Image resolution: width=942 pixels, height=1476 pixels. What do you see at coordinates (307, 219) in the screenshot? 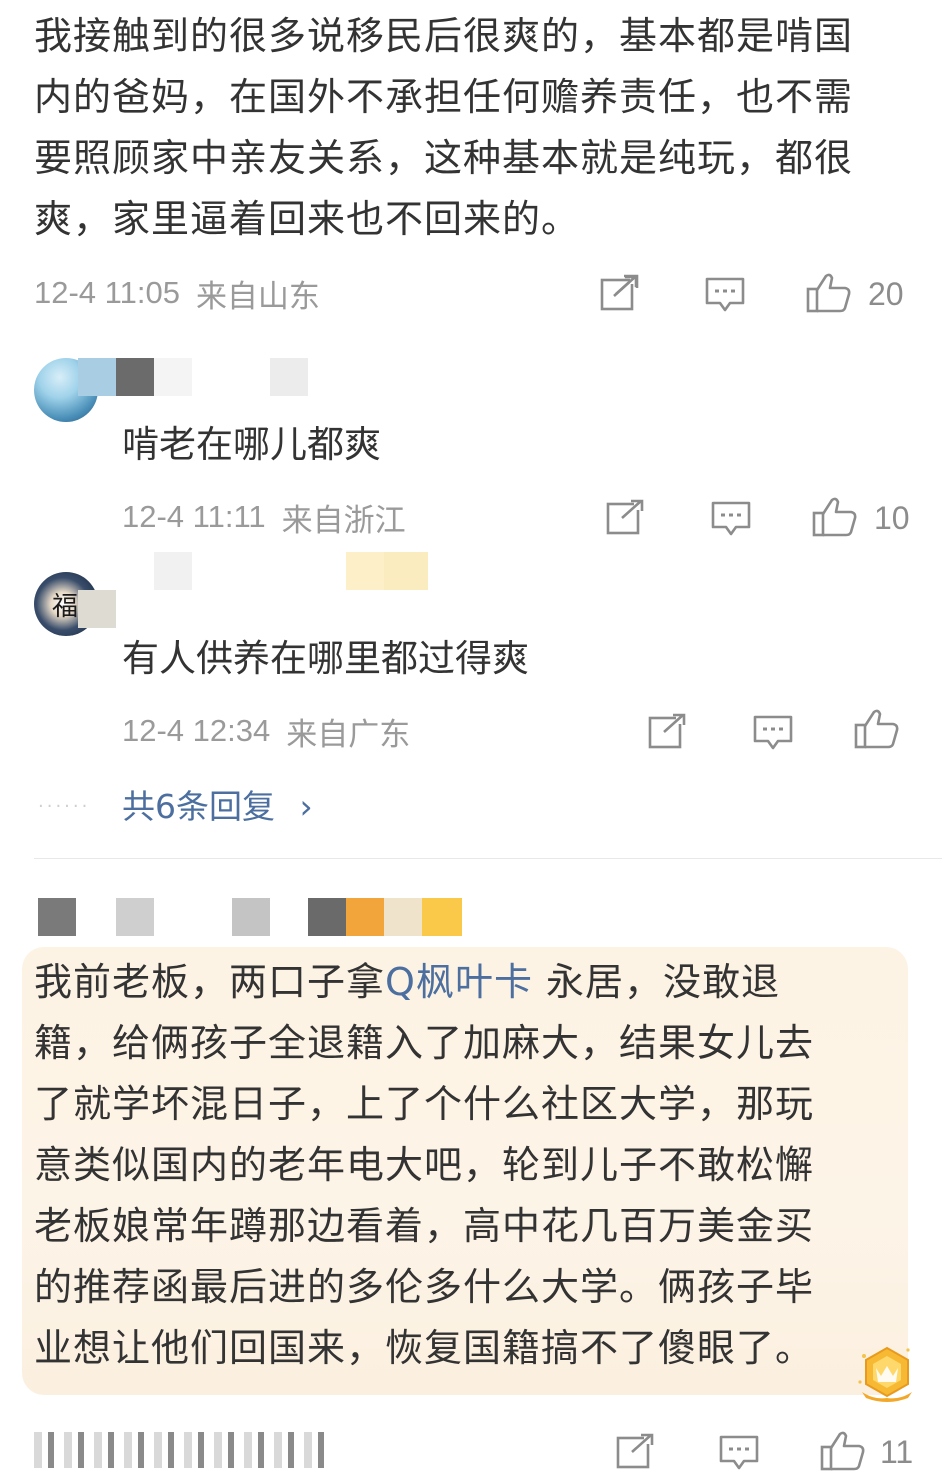
I see `comment-line: 爽，家里逼着回来也不回来的。` at bounding box center [307, 219].